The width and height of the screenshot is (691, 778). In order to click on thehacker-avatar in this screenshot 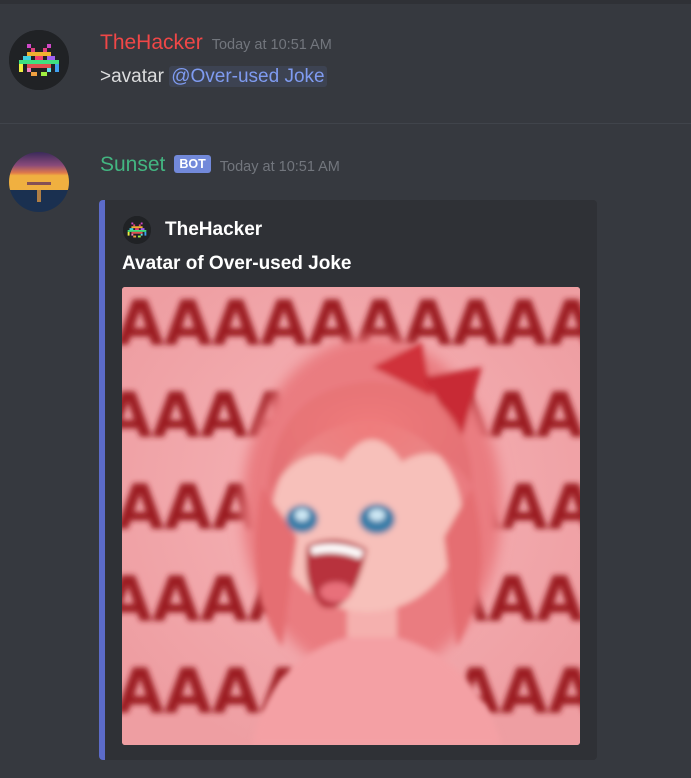, I will do `click(39, 60)`.